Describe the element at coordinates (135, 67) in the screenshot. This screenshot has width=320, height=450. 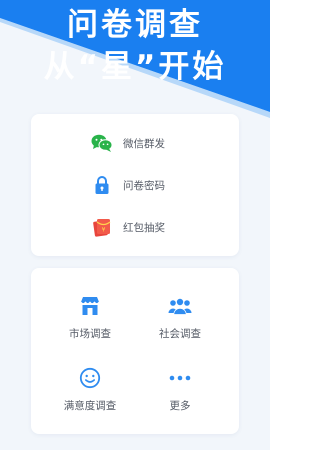
I see `hero-subtitle: 从“星”开始` at that location.